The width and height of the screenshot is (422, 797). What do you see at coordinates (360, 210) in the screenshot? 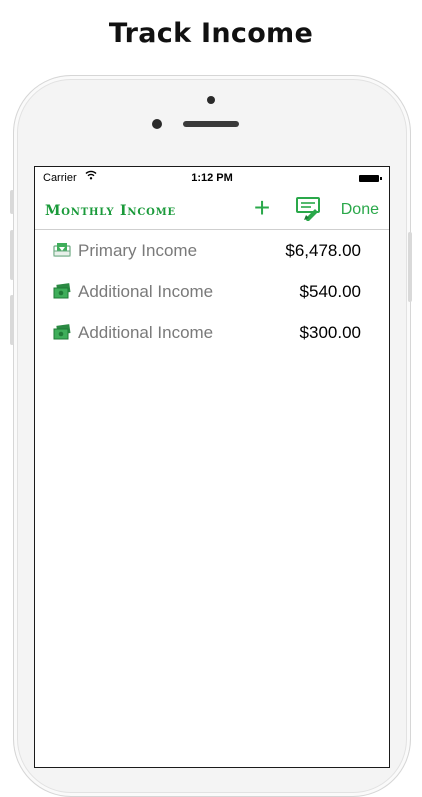
I see `done-button: Done` at bounding box center [360, 210].